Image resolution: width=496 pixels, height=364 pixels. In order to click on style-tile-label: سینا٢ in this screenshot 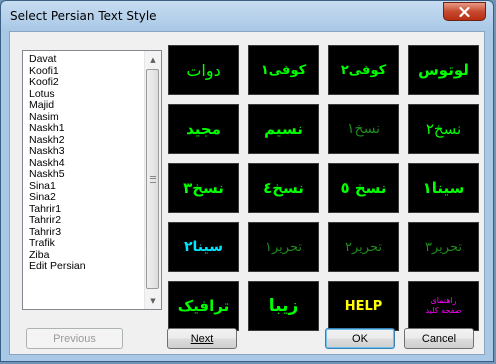, I will do `click(204, 247)`.